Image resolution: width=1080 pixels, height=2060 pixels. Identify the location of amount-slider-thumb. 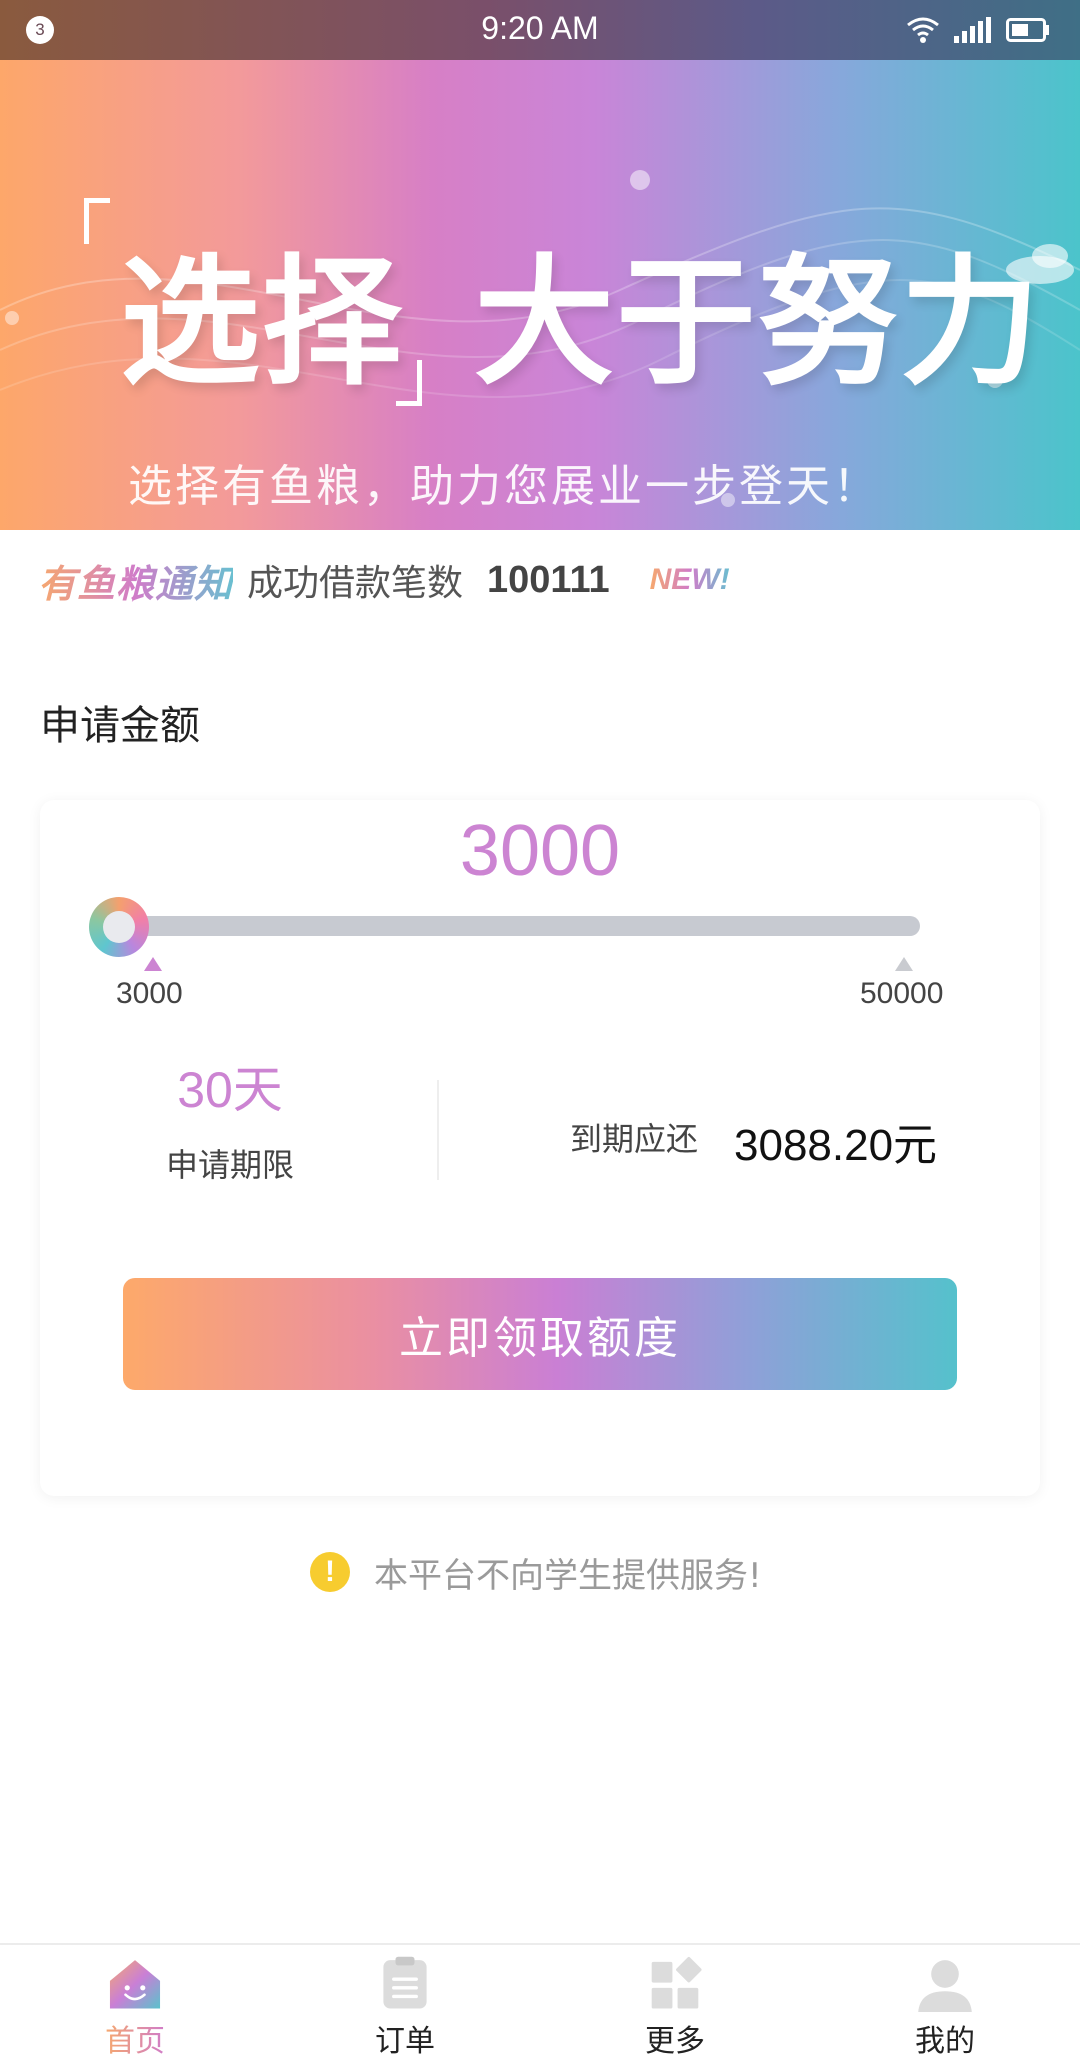
(119, 927).